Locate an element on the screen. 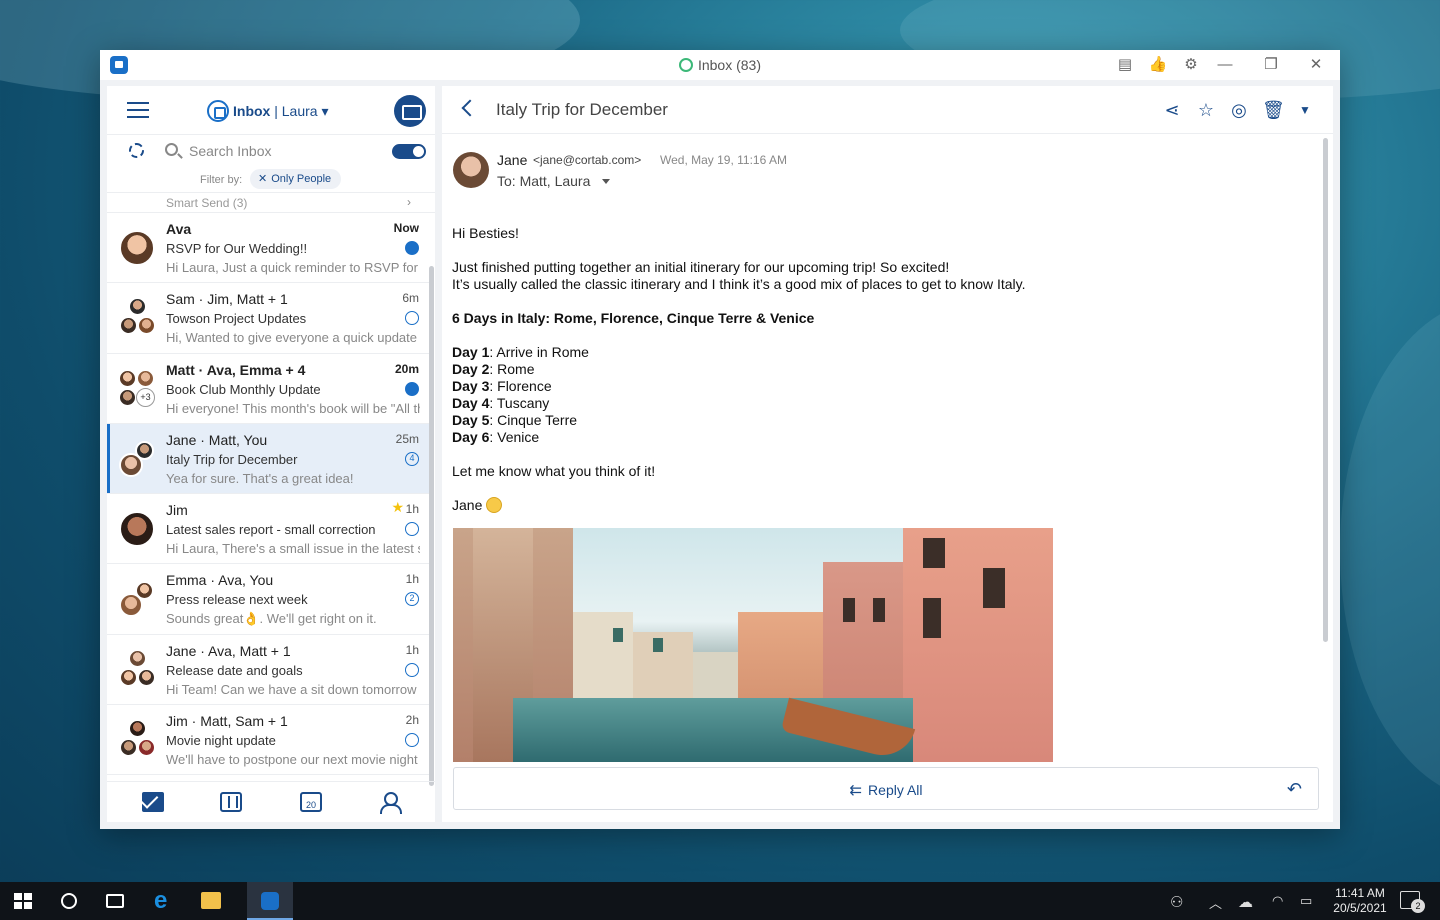 The width and height of the screenshot is (1440, 920). search-circle-icon is located at coordinates (69, 901).